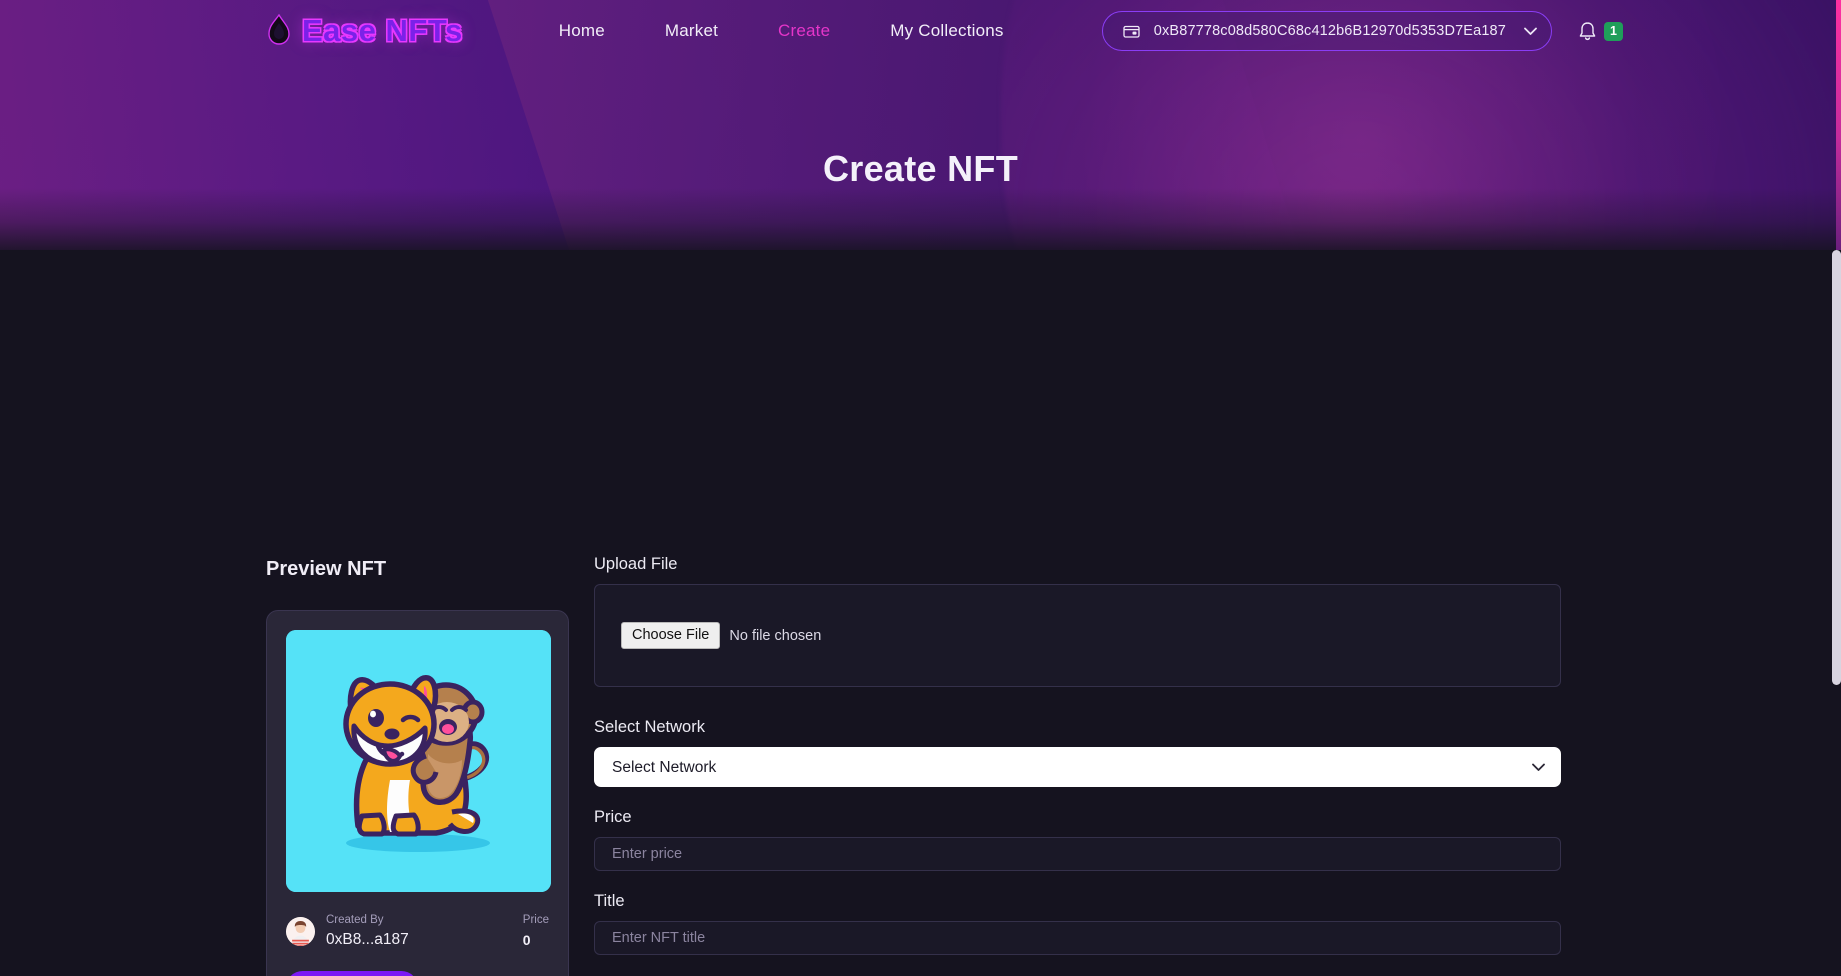 The width and height of the screenshot is (1841, 976). I want to click on nft-artwork, so click(418, 761).